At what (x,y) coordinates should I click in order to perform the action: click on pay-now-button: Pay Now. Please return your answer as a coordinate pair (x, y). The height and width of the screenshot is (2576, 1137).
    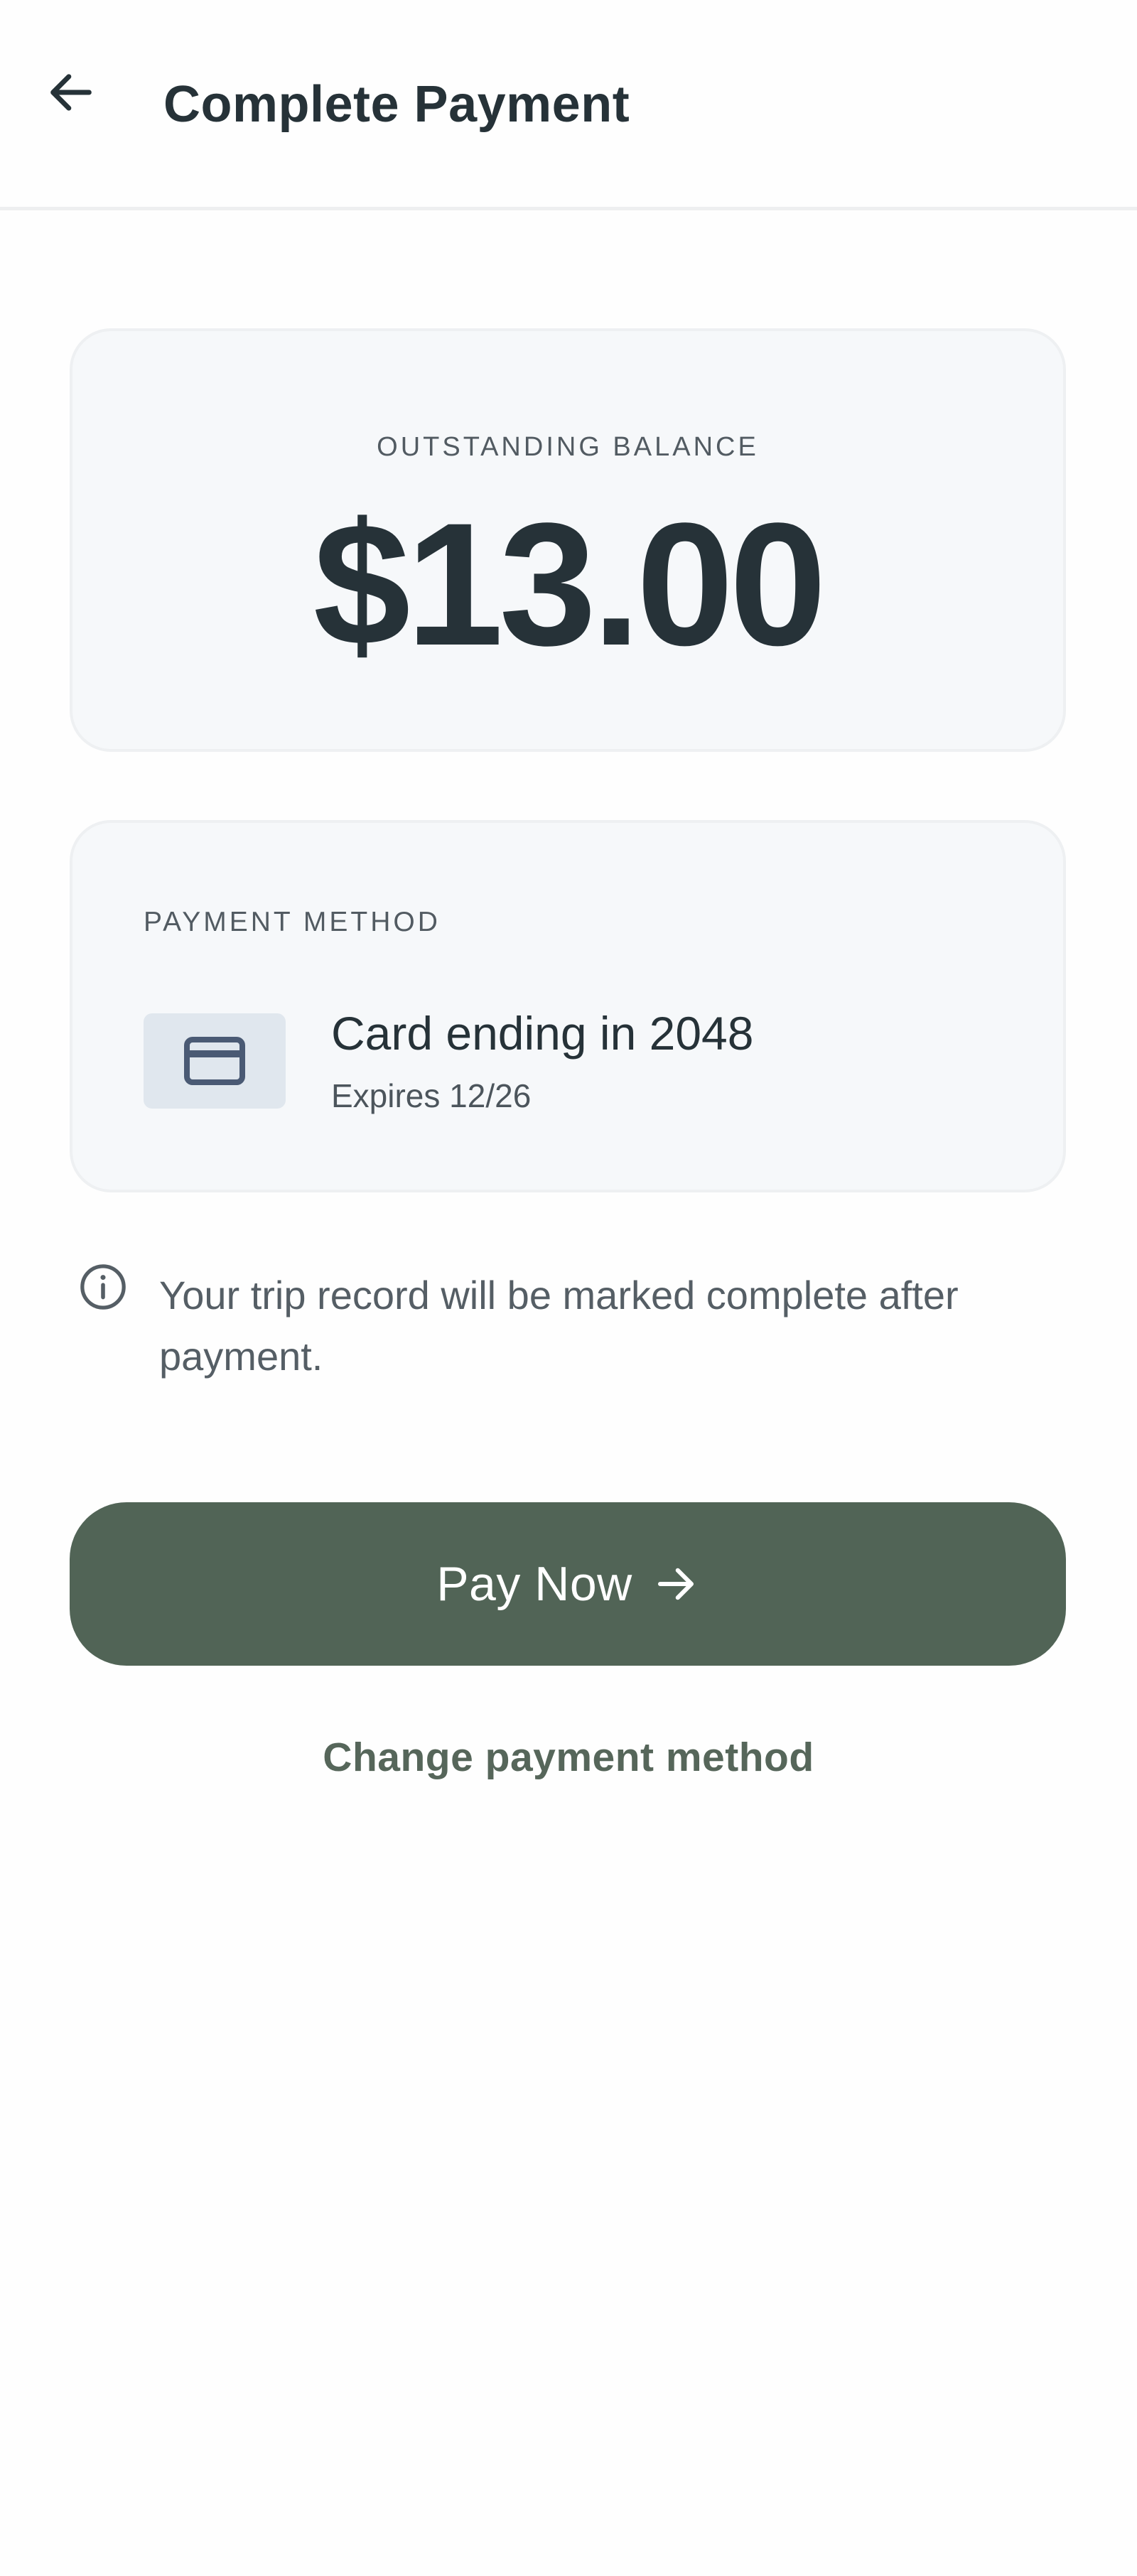
    Looking at the image, I should click on (568, 1584).